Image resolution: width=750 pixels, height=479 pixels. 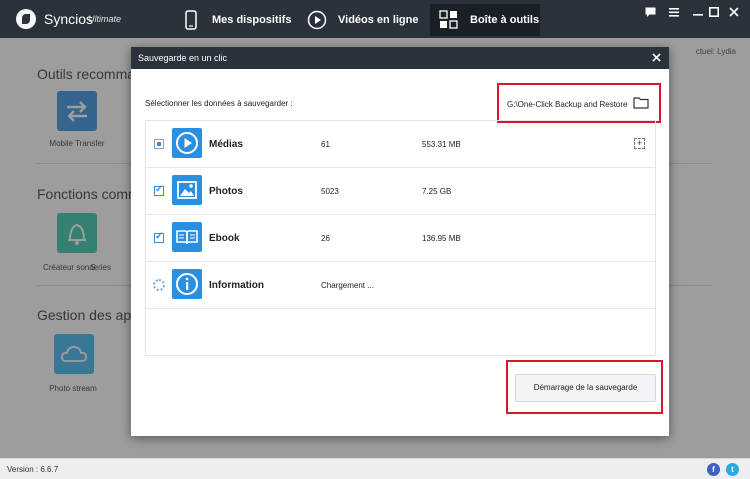 What do you see at coordinates (713, 469) in the screenshot?
I see `facebook-icon: f` at bounding box center [713, 469].